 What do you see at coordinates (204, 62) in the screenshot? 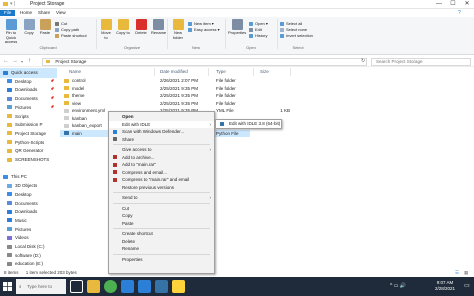
I see `address-field: Project Storage` at bounding box center [204, 62].